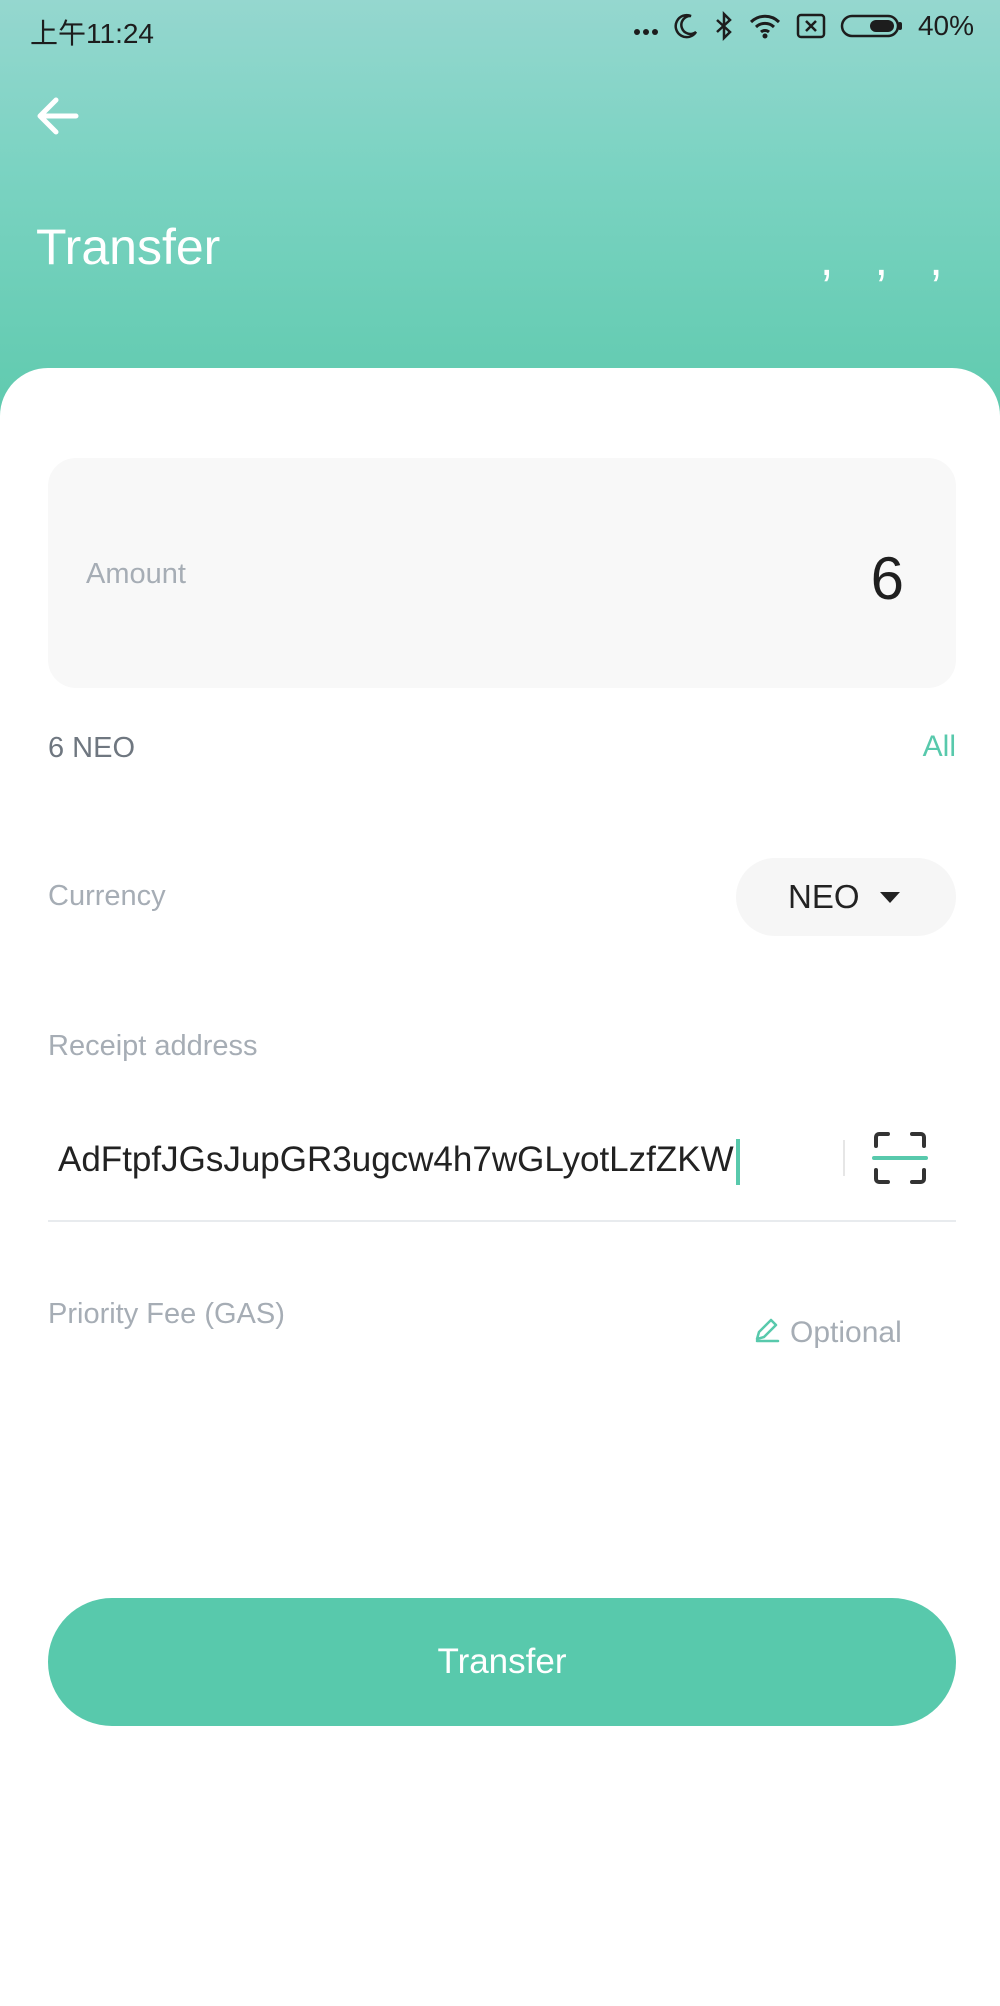 The height and width of the screenshot is (2006, 1000). Describe the element at coordinates (724, 26) in the screenshot. I see `bluetooth-icon` at that location.